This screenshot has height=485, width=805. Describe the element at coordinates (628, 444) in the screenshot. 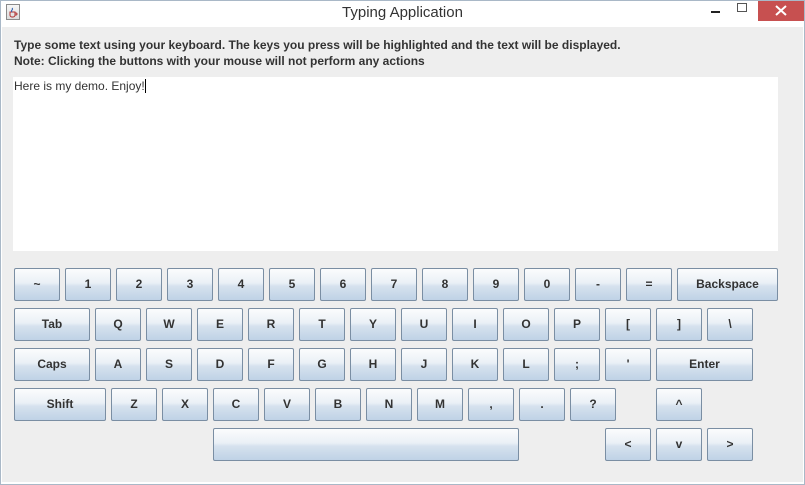

I see `key-left-arrow: <` at that location.